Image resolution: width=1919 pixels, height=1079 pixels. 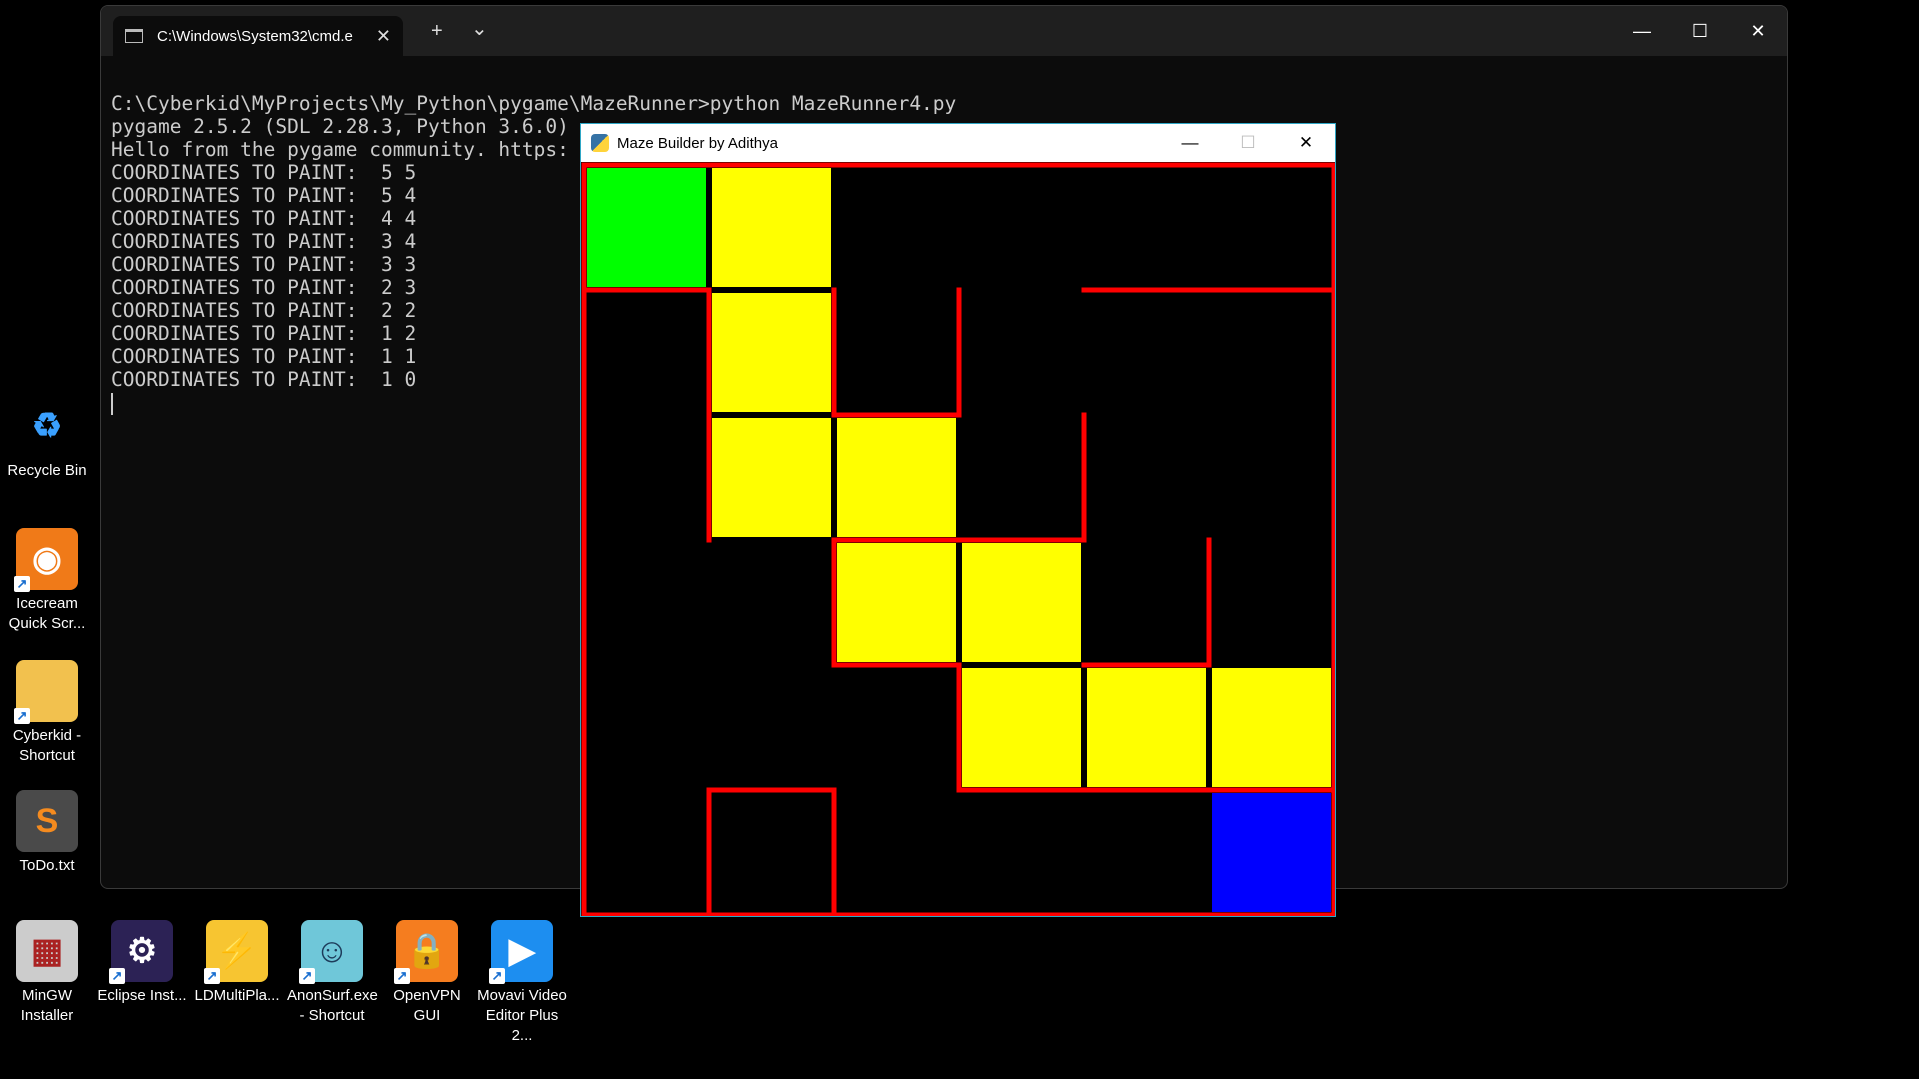 I want to click on desktop-icon-label: OpenVPN GUI, so click(x=427, y=1005).